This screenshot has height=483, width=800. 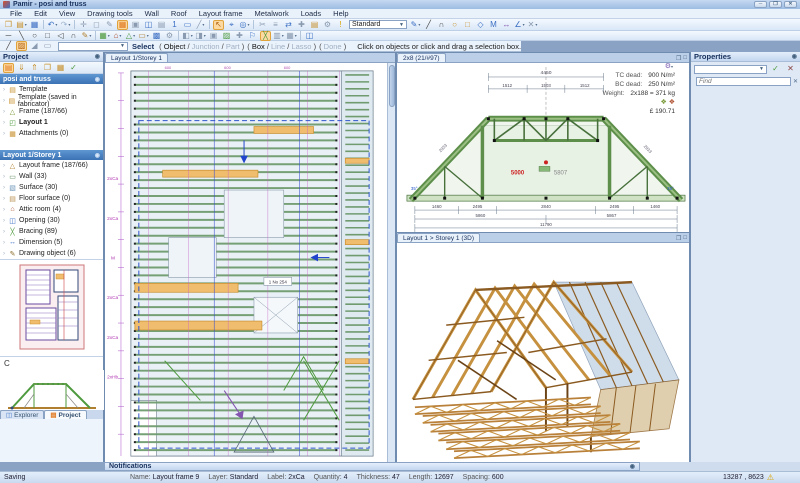 I want to click on filter-combo: ▼, so click(x=93, y=46).